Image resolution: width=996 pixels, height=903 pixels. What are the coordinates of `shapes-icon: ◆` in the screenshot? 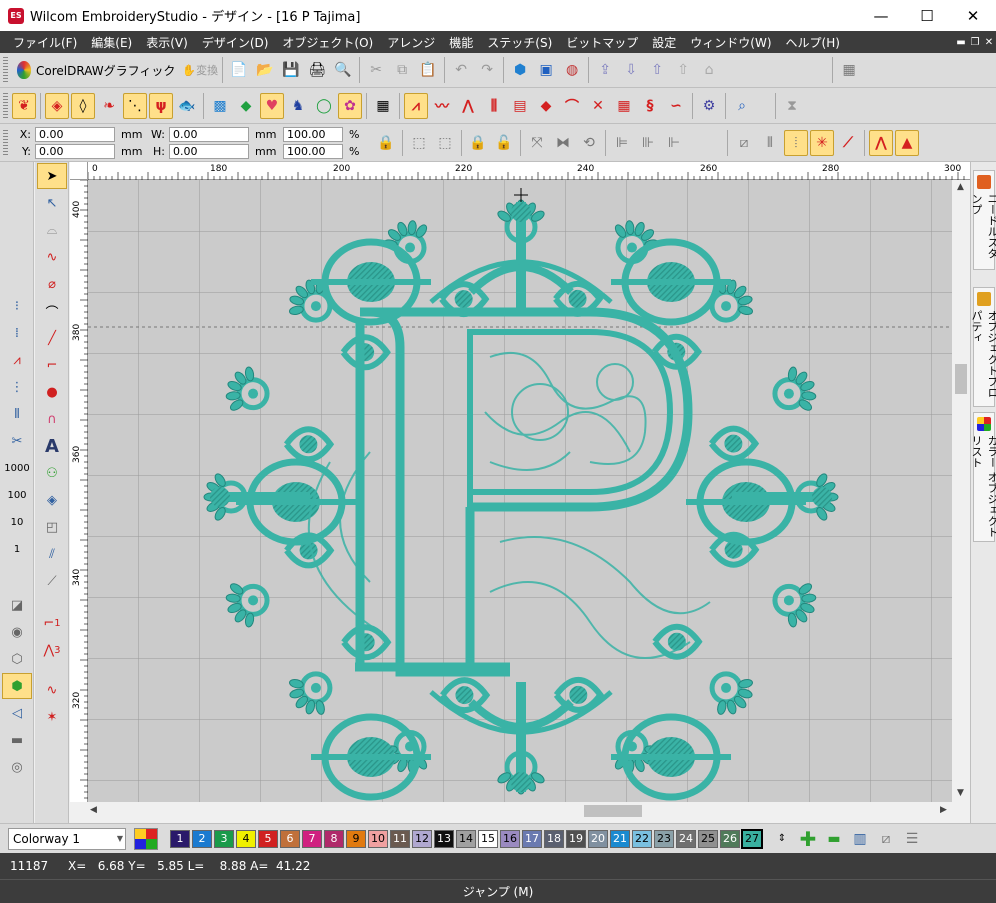 It's located at (246, 106).